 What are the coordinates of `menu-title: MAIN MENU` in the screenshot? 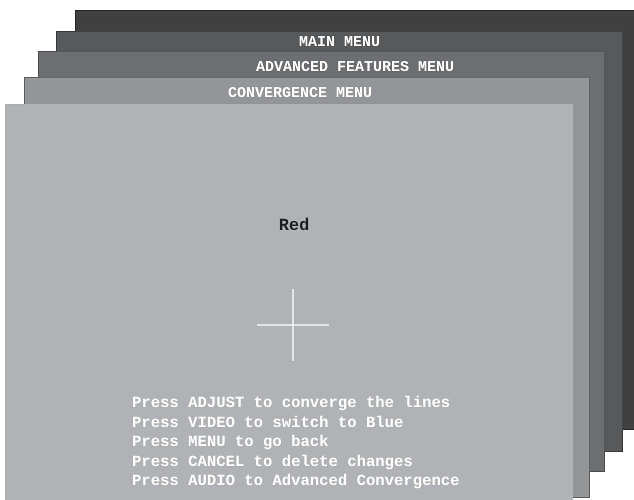 It's located at (339, 43).